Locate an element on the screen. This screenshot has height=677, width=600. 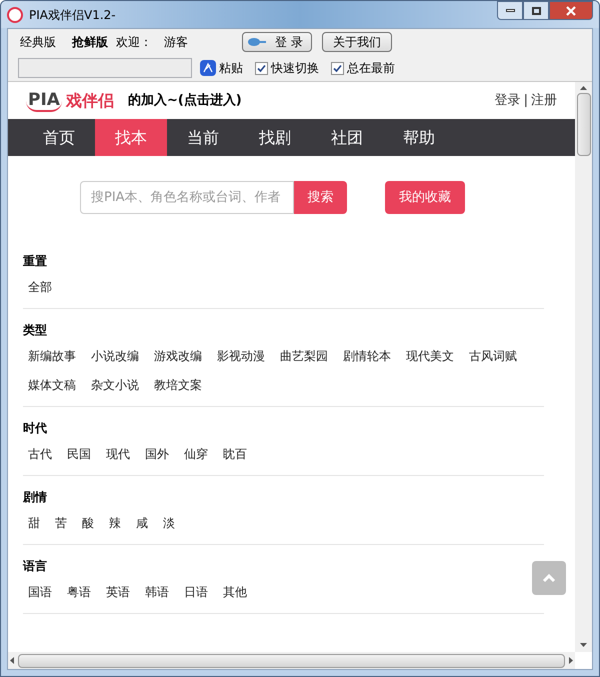
filter-option: 辣 is located at coordinates (115, 523).